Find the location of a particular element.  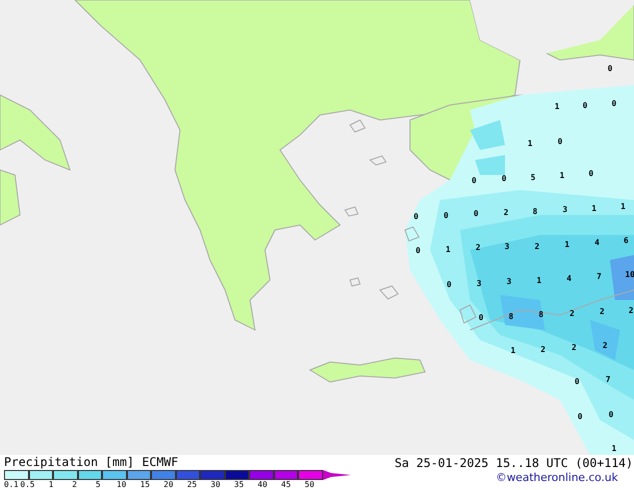

legend-tick-label: 0.5 is located at coordinates (27, 485).